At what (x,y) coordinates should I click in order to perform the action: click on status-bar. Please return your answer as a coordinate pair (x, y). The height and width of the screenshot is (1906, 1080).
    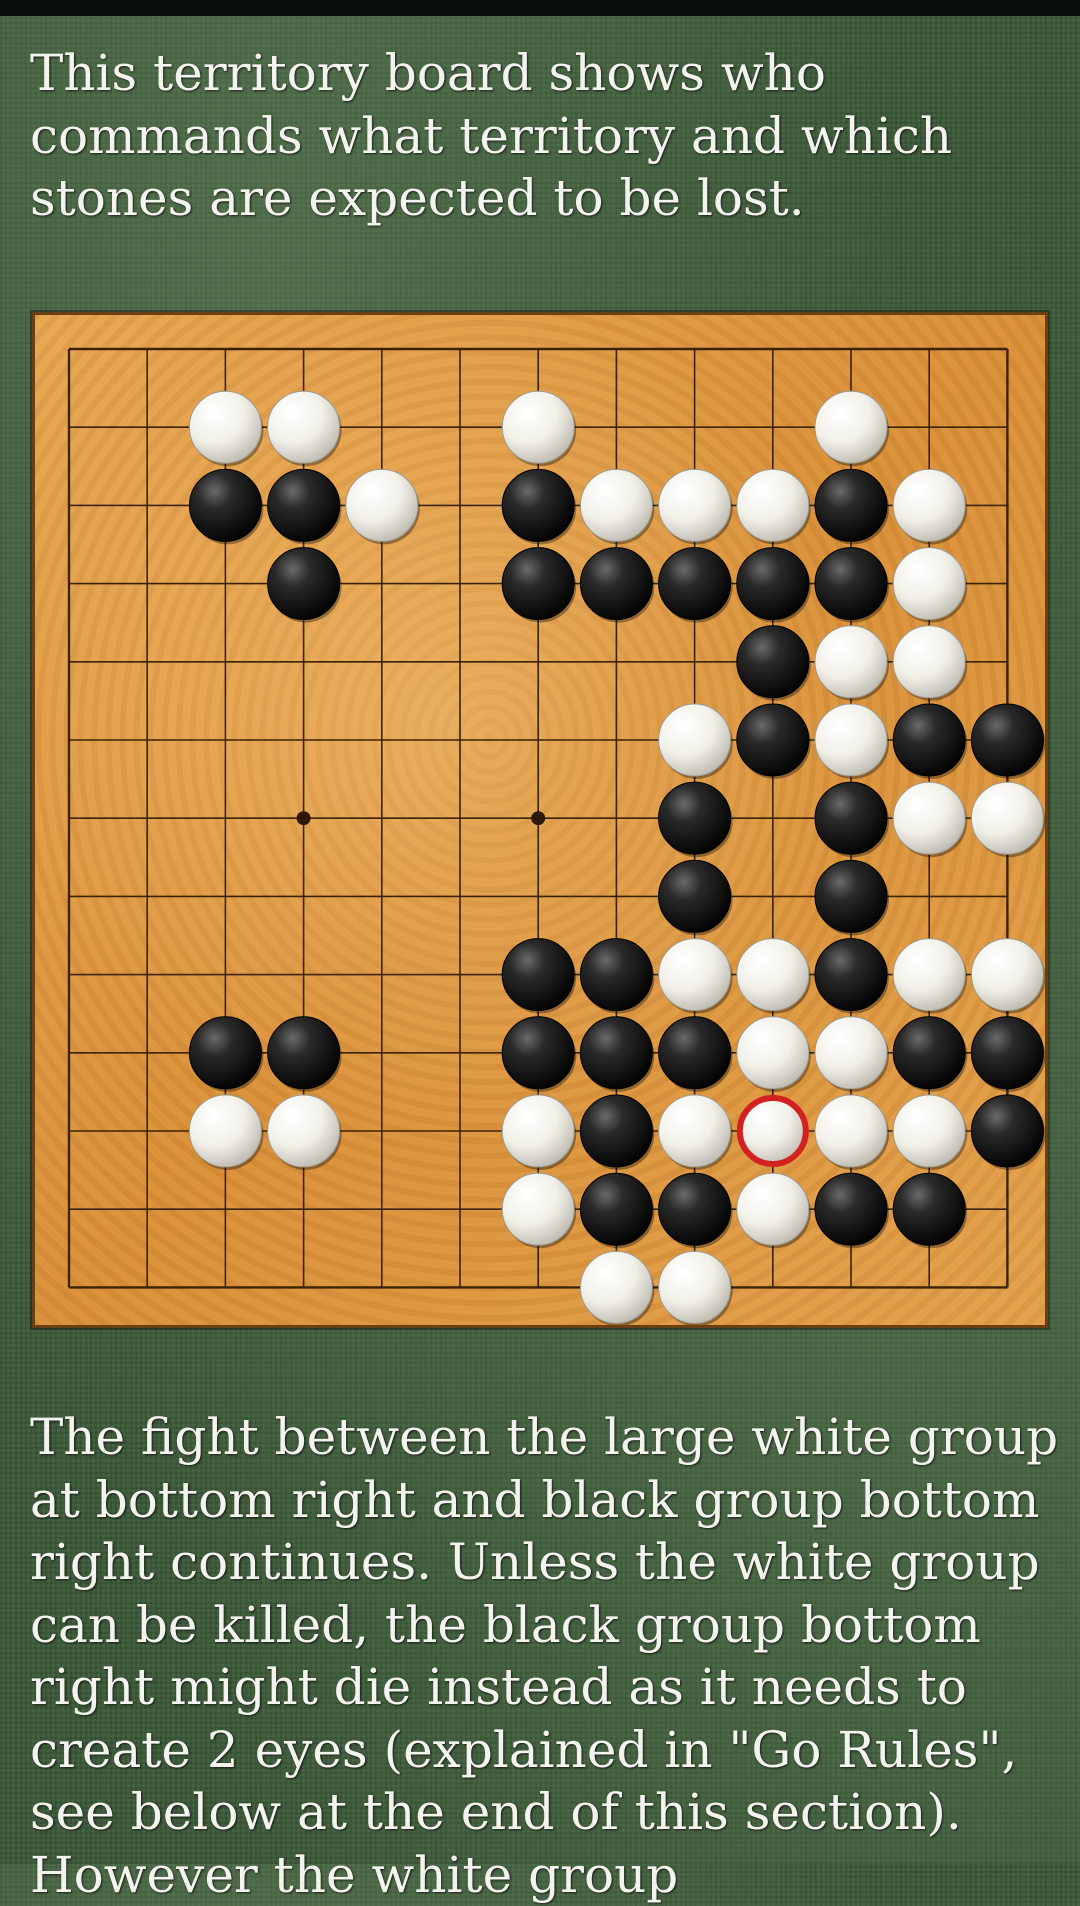
    Looking at the image, I should click on (540, 8).